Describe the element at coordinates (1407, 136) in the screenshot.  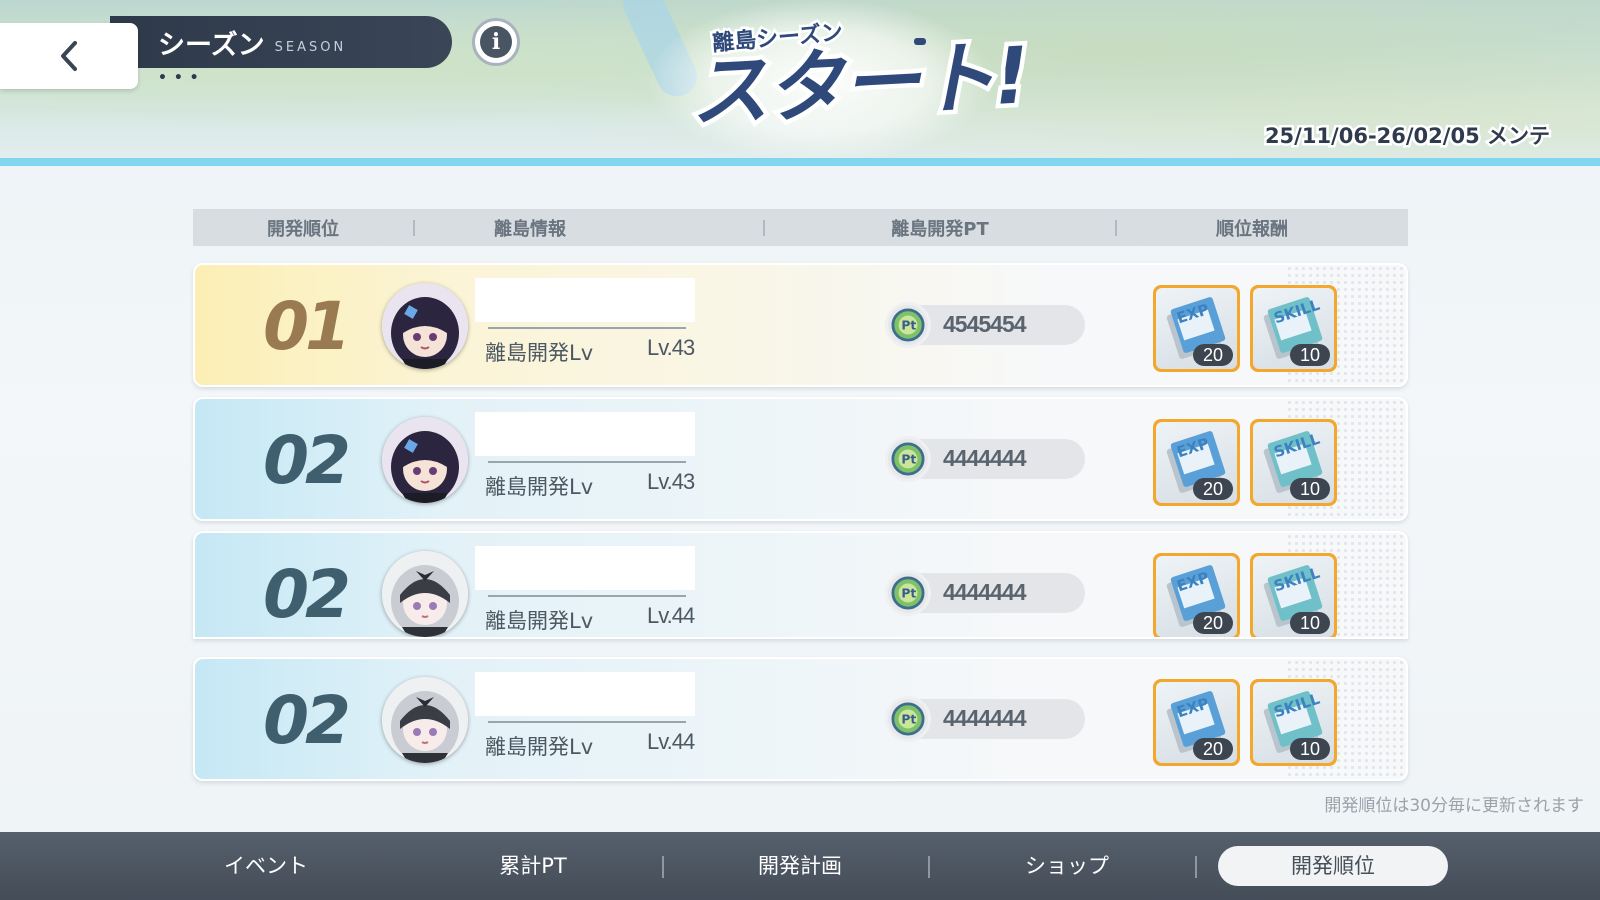
I see `season-date-range: 25/11/06-26/02/05 メンテ` at that location.